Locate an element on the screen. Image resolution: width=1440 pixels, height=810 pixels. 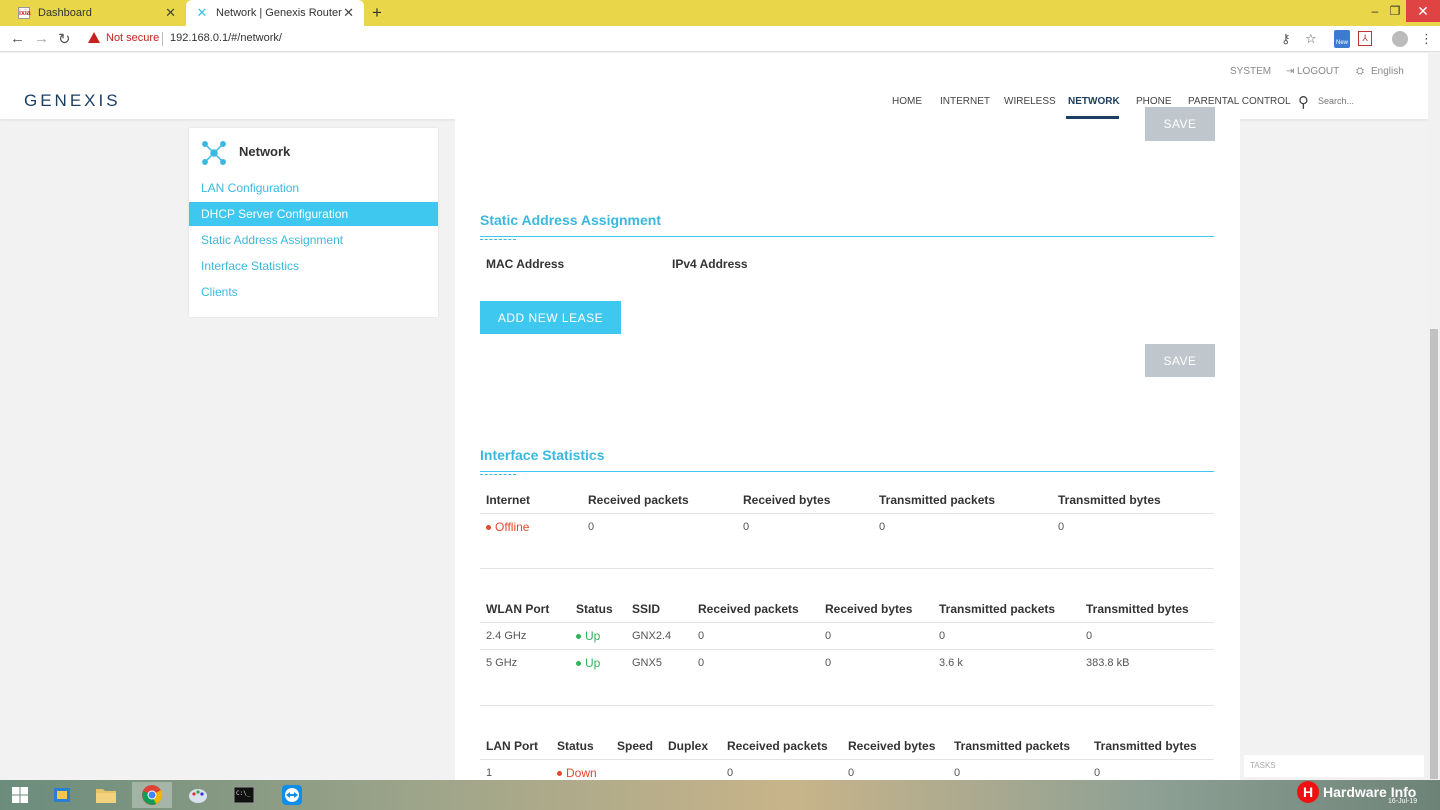
new-tab-icon: + is located at coordinates (377, 13).